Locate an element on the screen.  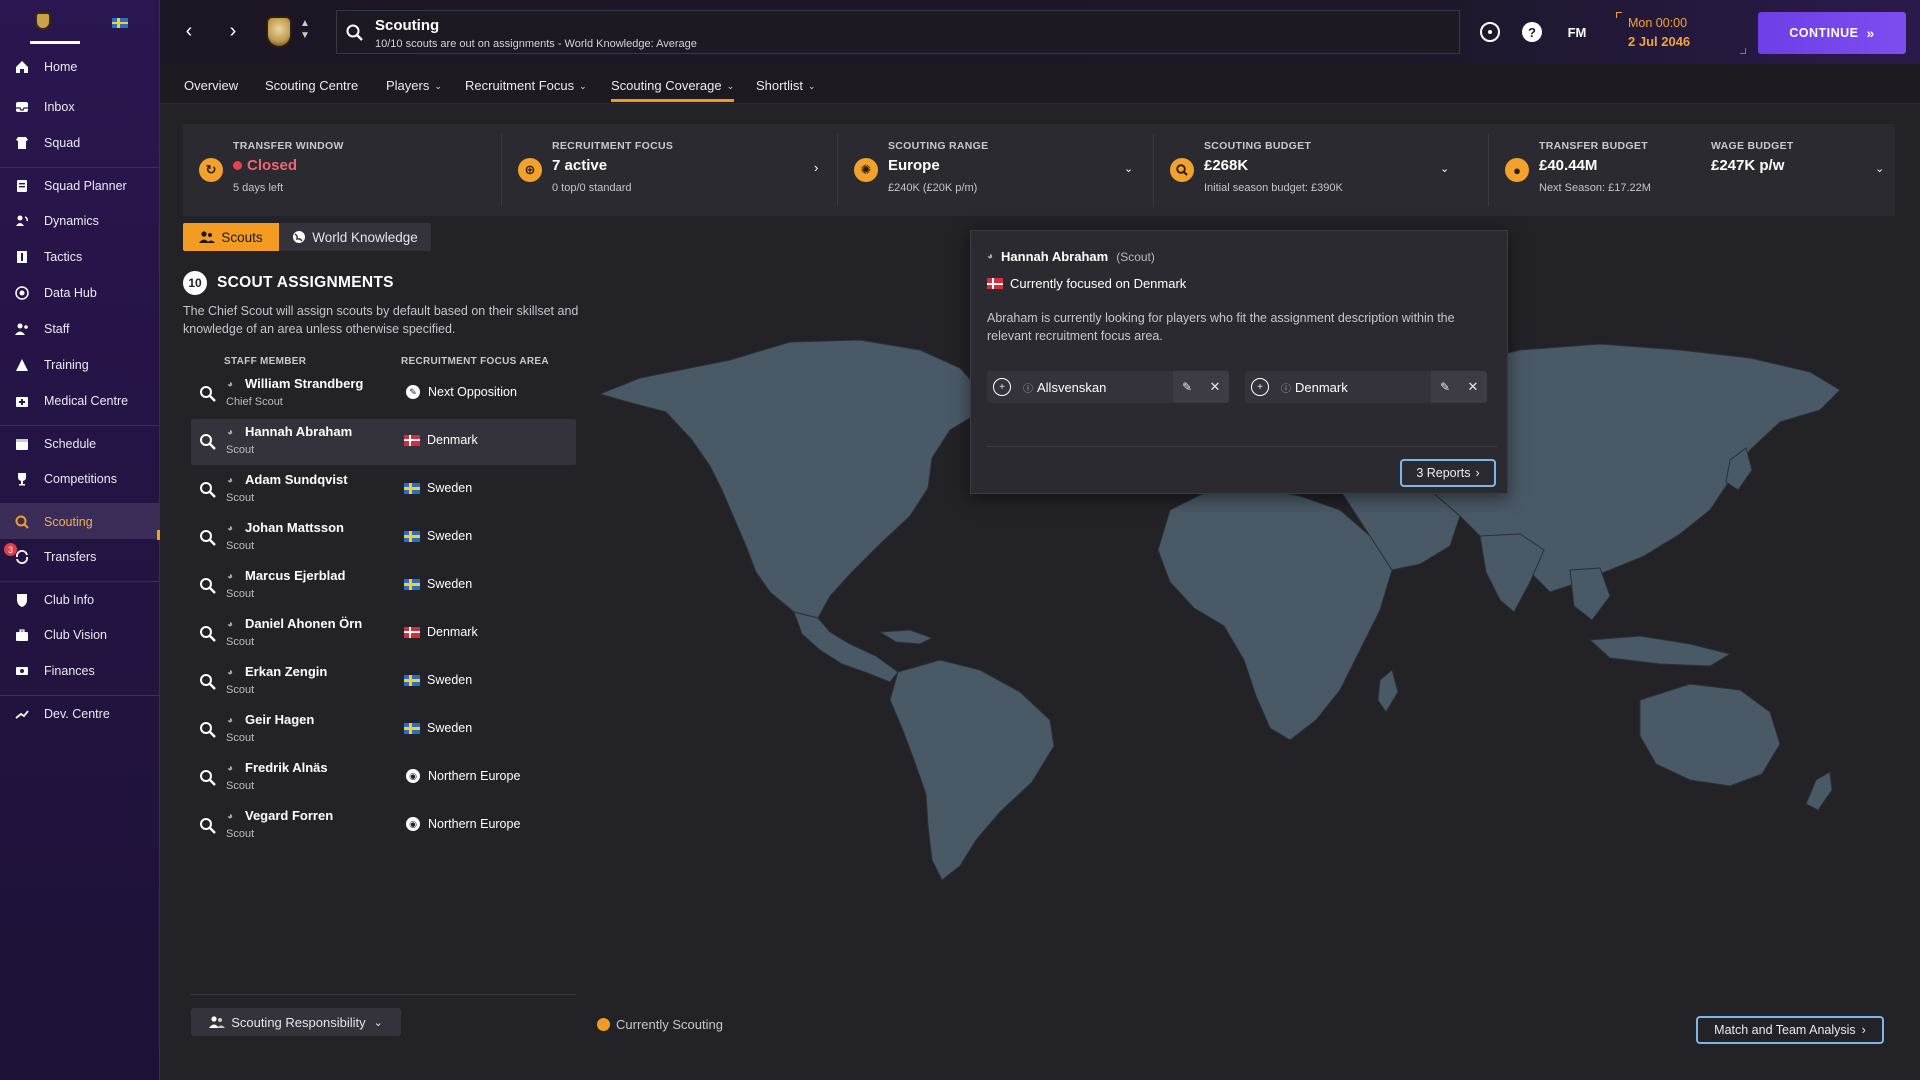
ball-icon is located at coordinates (1490, 32).